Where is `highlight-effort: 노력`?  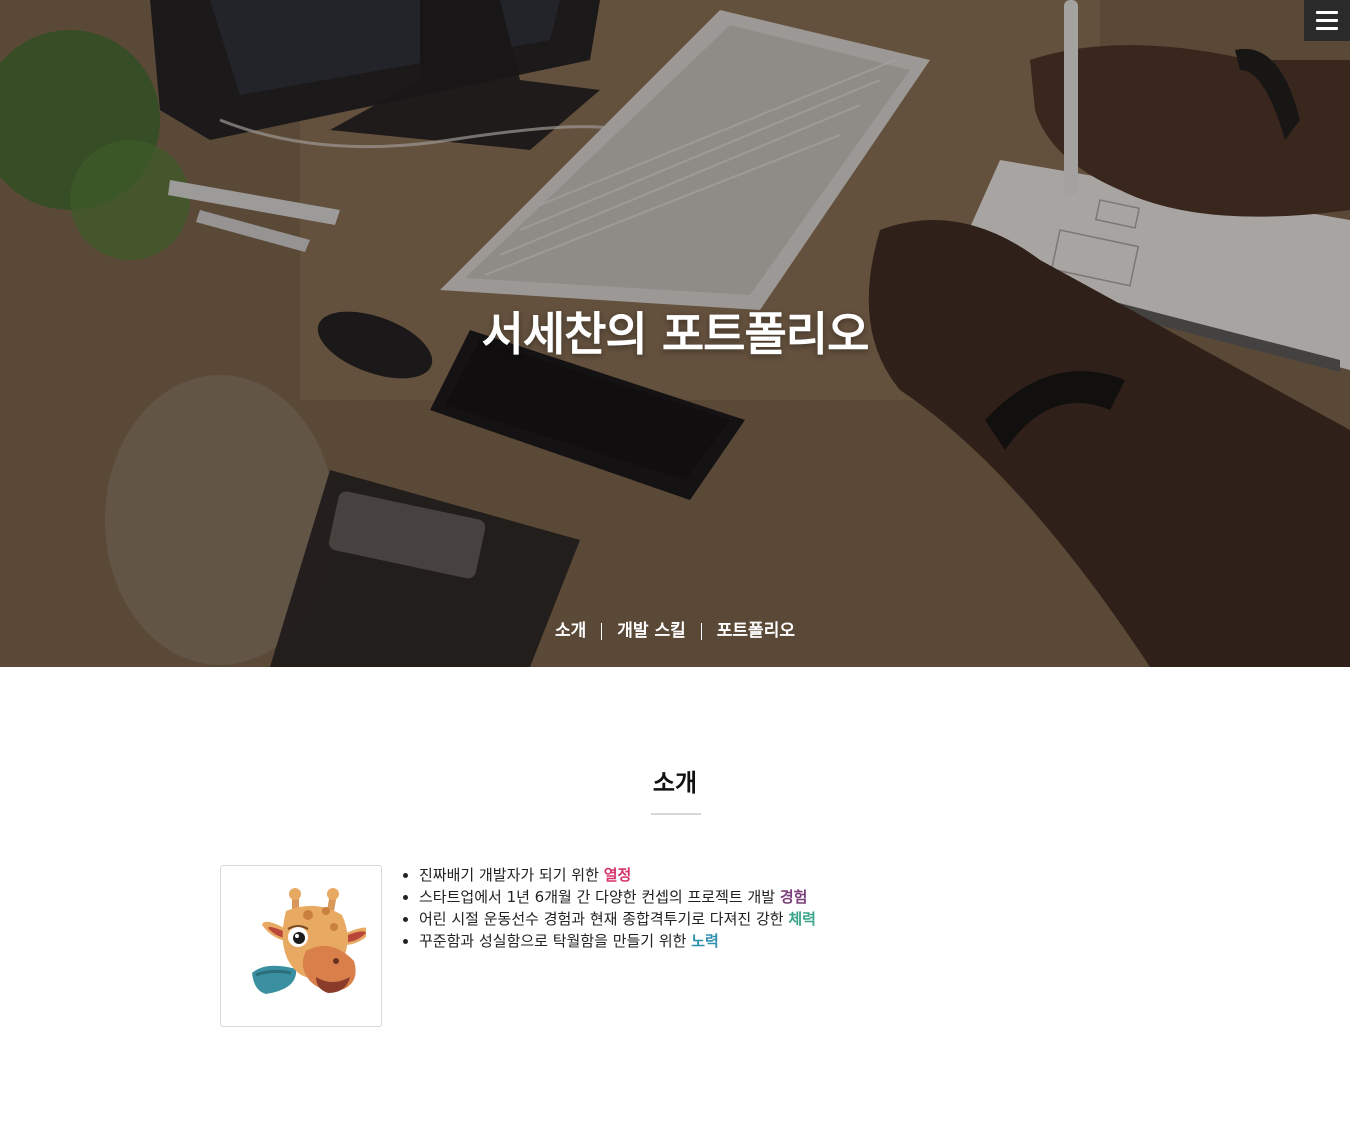 highlight-effort: 노력 is located at coordinates (705, 941).